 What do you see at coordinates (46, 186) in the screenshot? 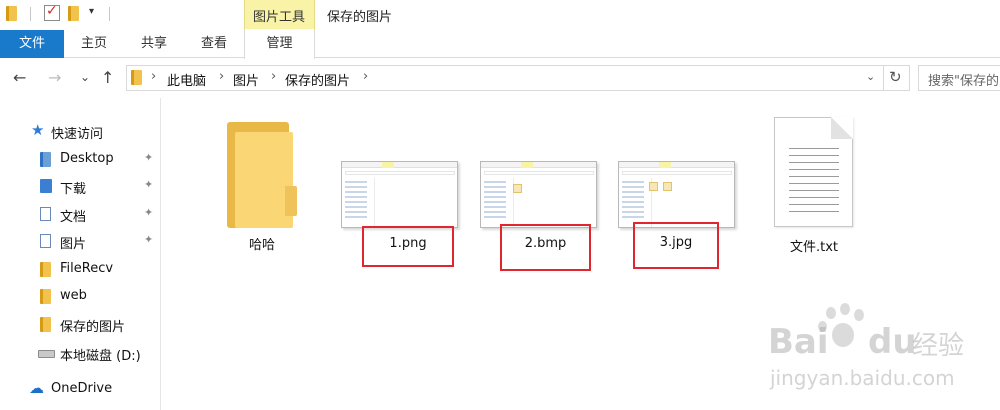
I see `download-folder-icon` at bounding box center [46, 186].